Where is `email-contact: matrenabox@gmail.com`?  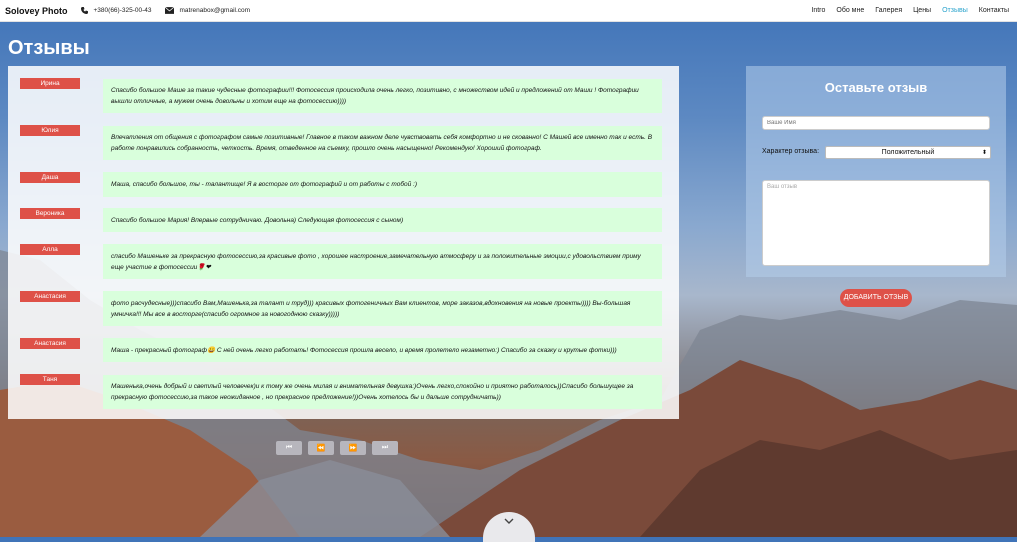
email-contact: matrenabox@gmail.com is located at coordinates (207, 10).